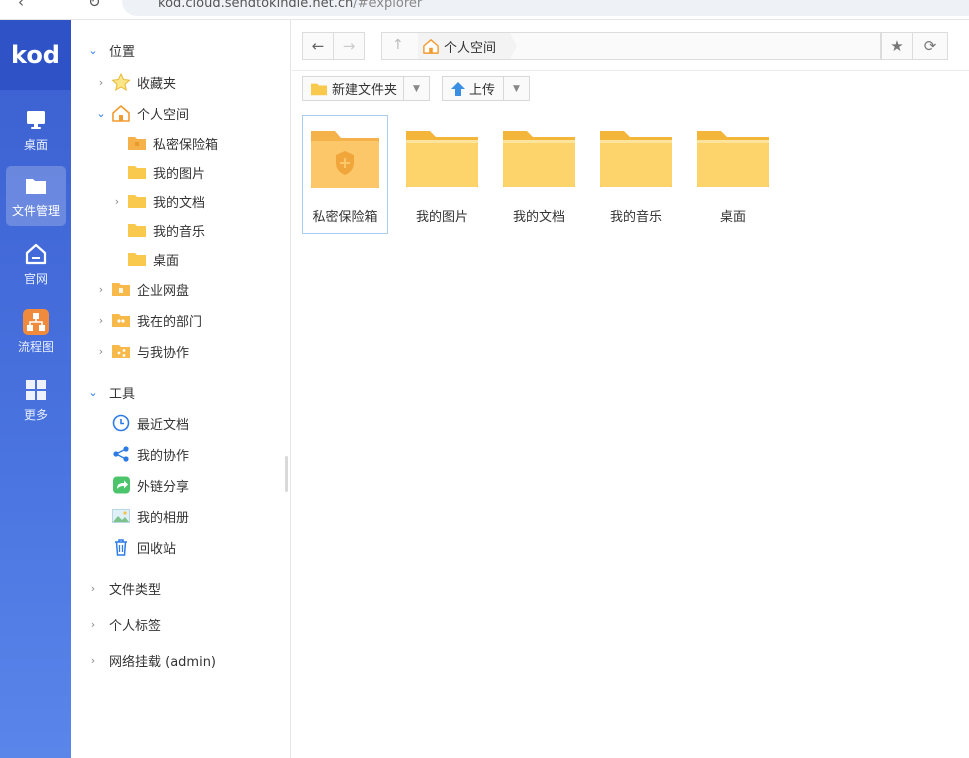  What do you see at coordinates (539, 174) in the screenshot?
I see `file-item-my-documents: 我的文档` at bounding box center [539, 174].